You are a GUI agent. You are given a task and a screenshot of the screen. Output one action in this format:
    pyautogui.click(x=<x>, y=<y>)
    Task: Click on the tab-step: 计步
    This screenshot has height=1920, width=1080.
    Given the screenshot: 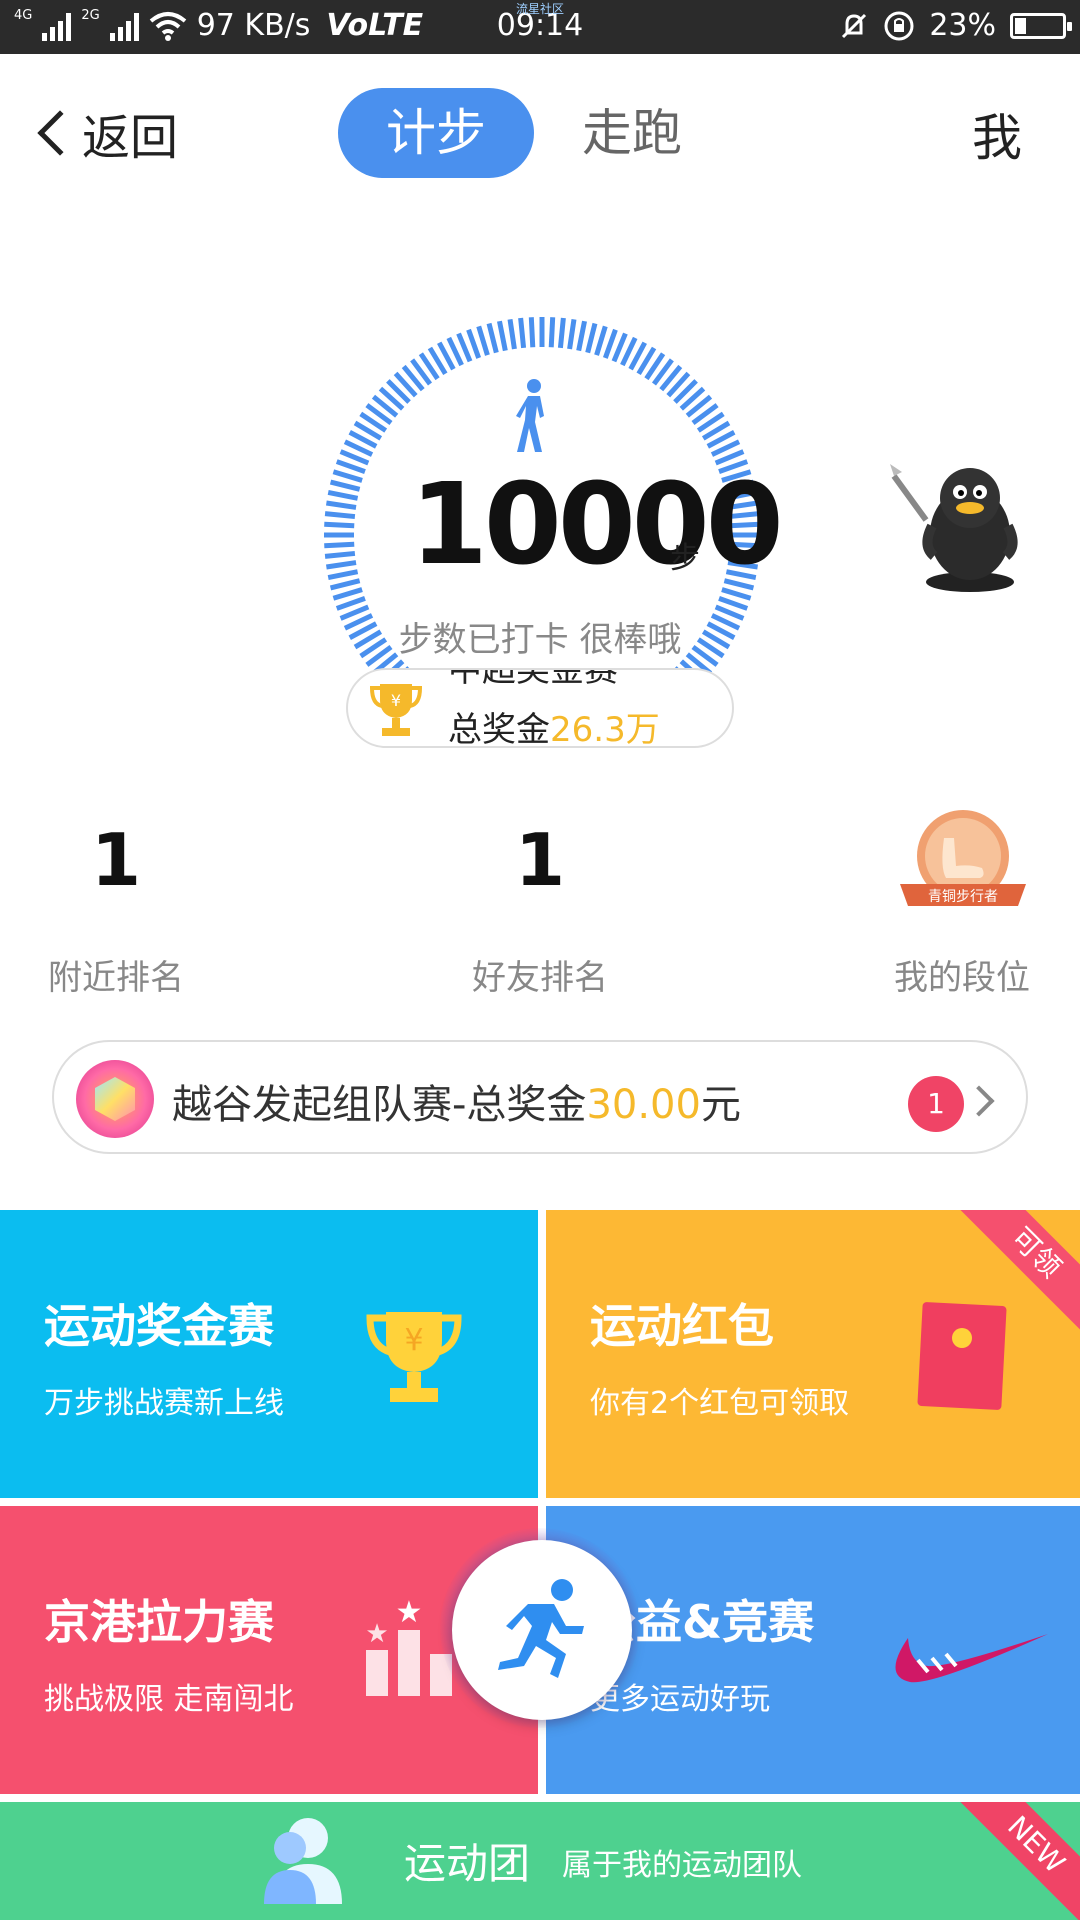 What is the action you would take?
    pyautogui.click(x=436, y=133)
    